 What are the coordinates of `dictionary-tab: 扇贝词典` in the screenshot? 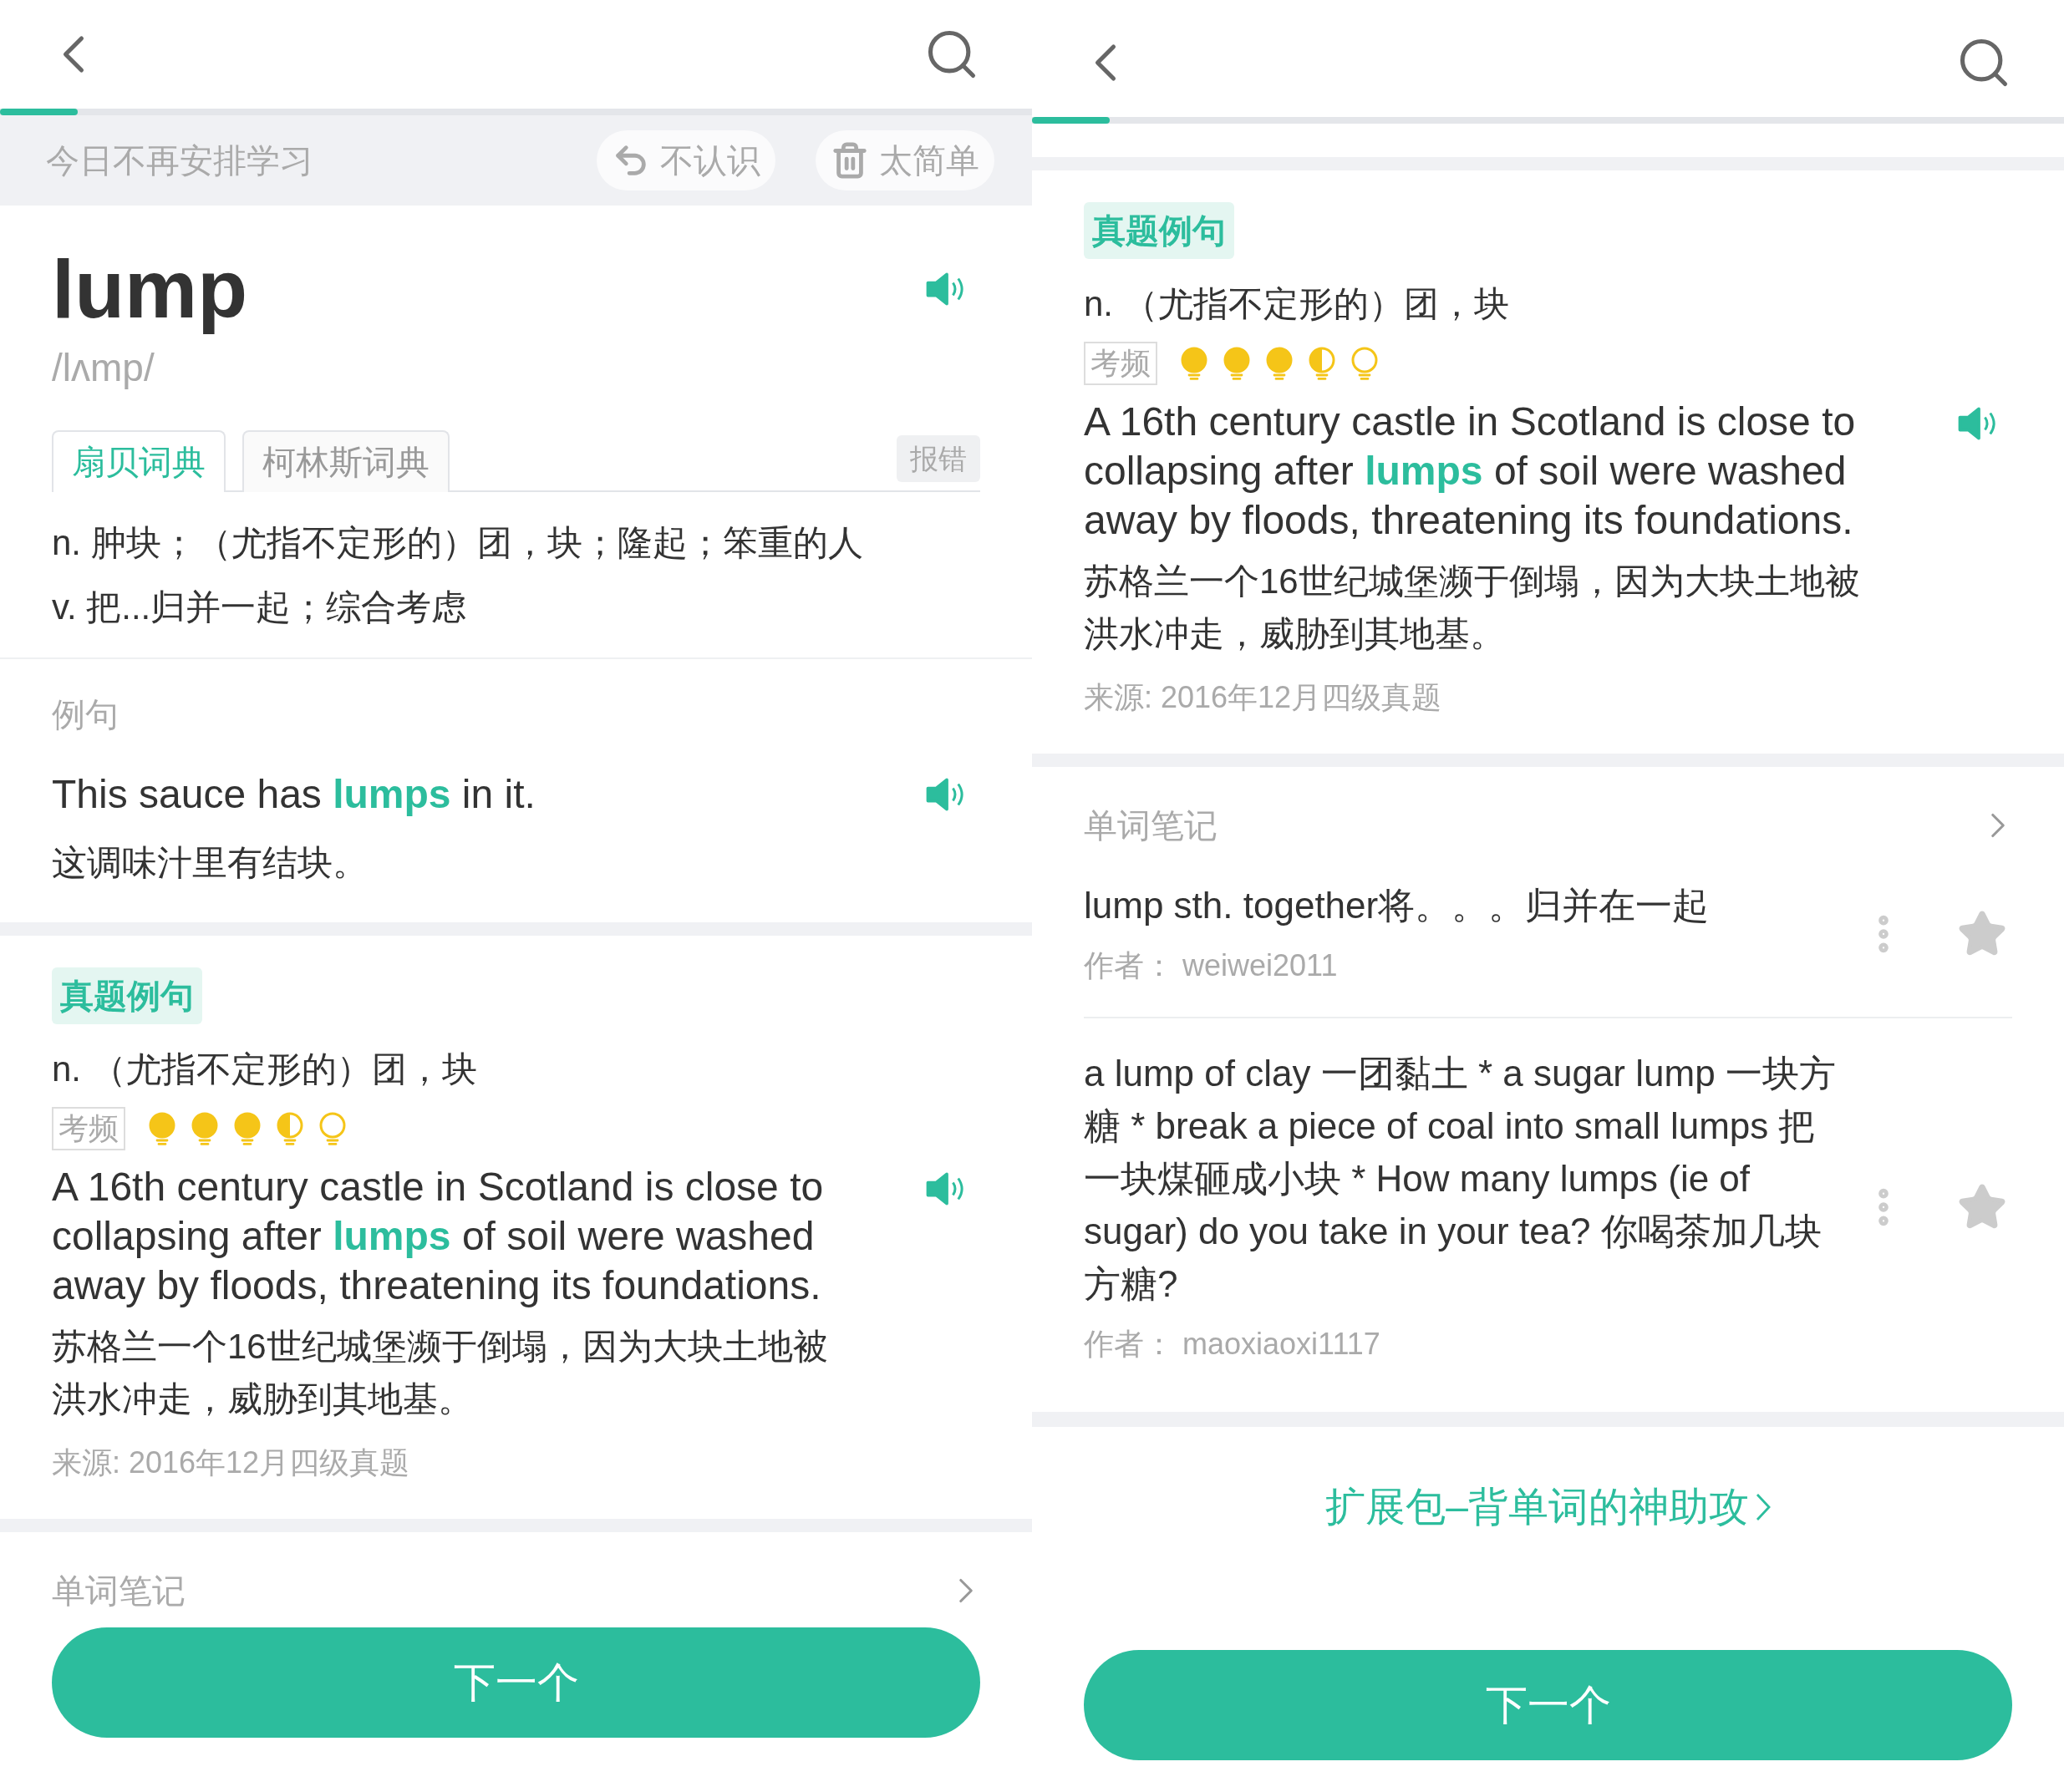 It's located at (139, 461).